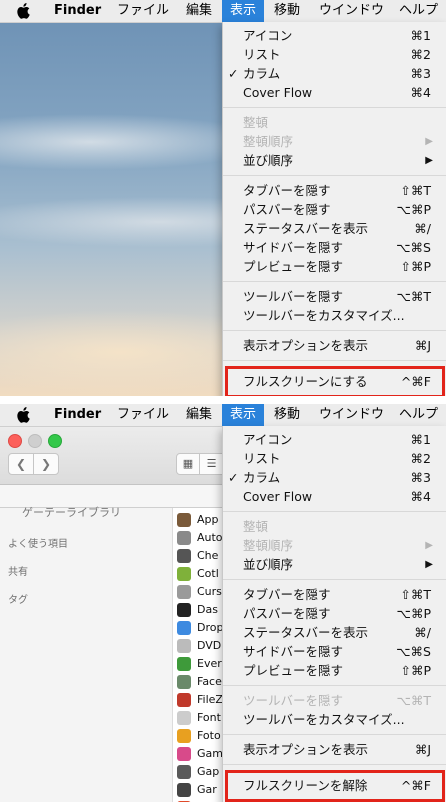 The width and height of the screenshot is (446, 802). What do you see at coordinates (268, 439) in the screenshot?
I see `menu-item-label: アイコン` at bounding box center [268, 439].